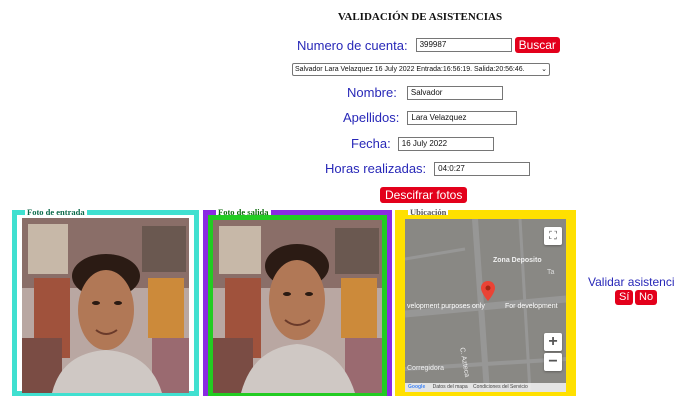 Image resolution: width=675 pixels, height=396 pixels. I want to click on map-watermark-right: For development, so click(531, 306).